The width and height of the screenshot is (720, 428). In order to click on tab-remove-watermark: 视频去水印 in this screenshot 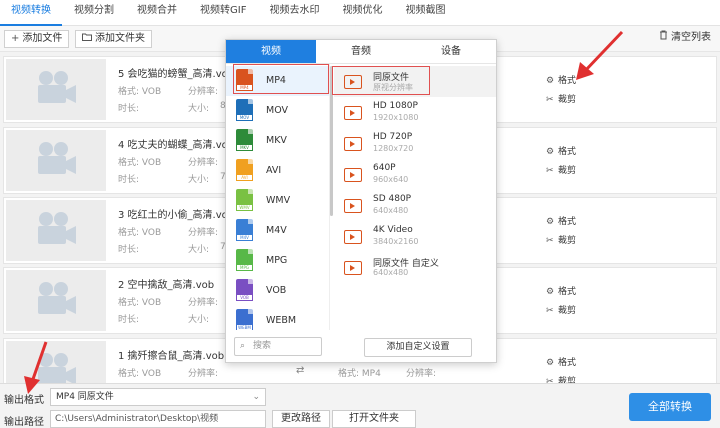, I will do `click(294, 13)`.